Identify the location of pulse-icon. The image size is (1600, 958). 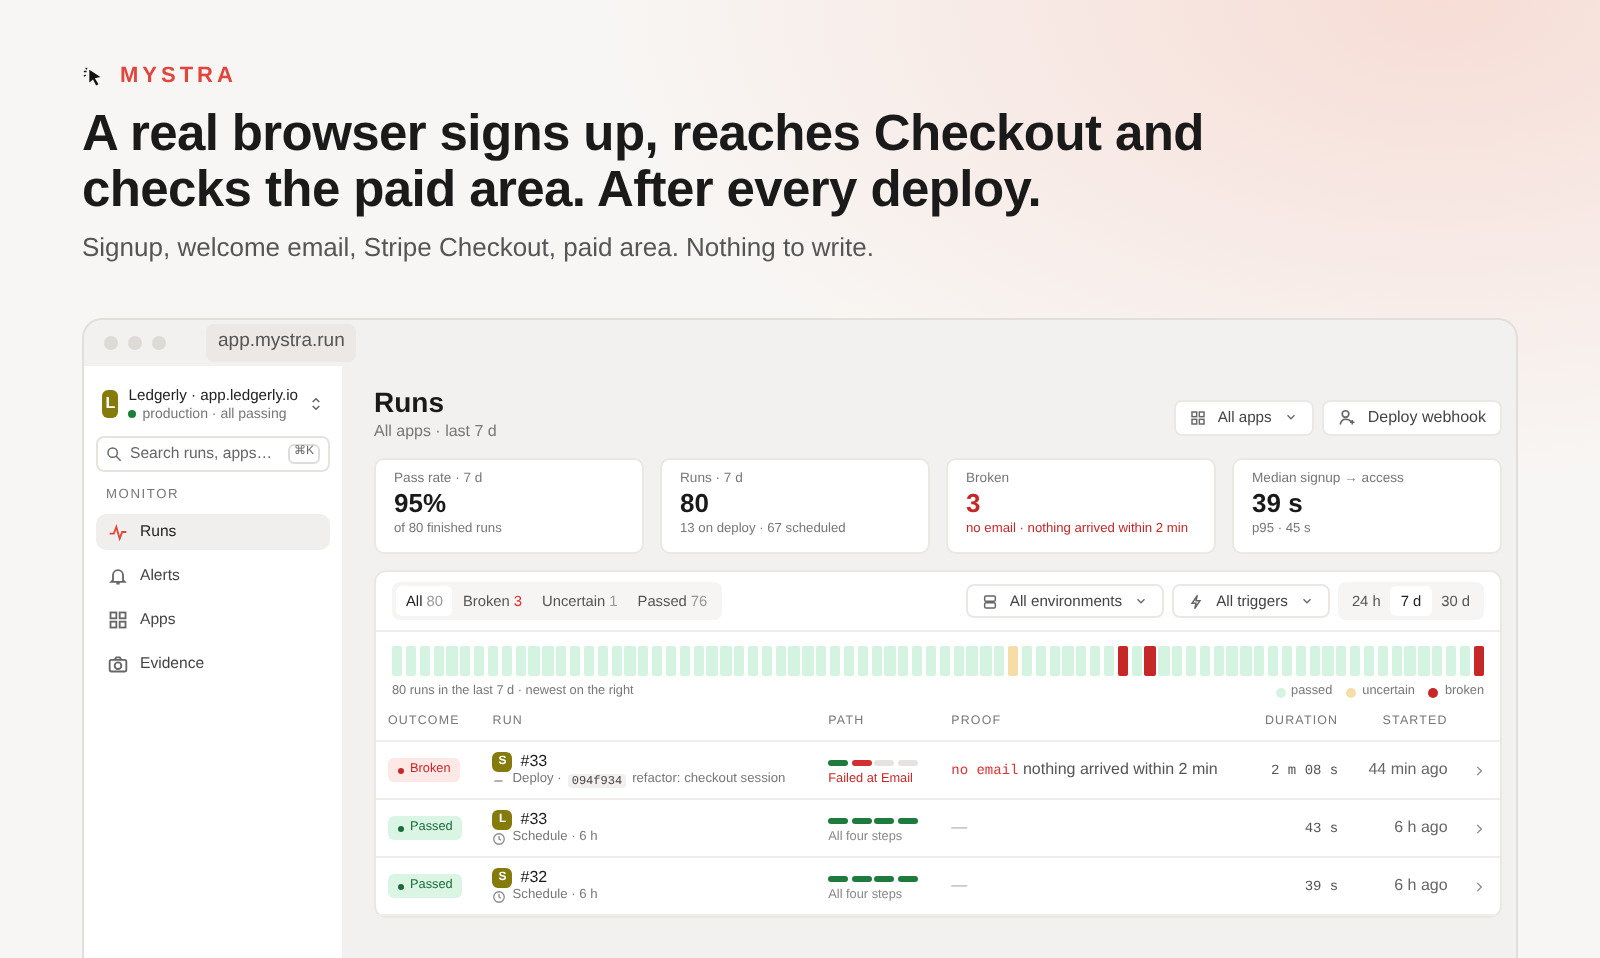
(118, 531).